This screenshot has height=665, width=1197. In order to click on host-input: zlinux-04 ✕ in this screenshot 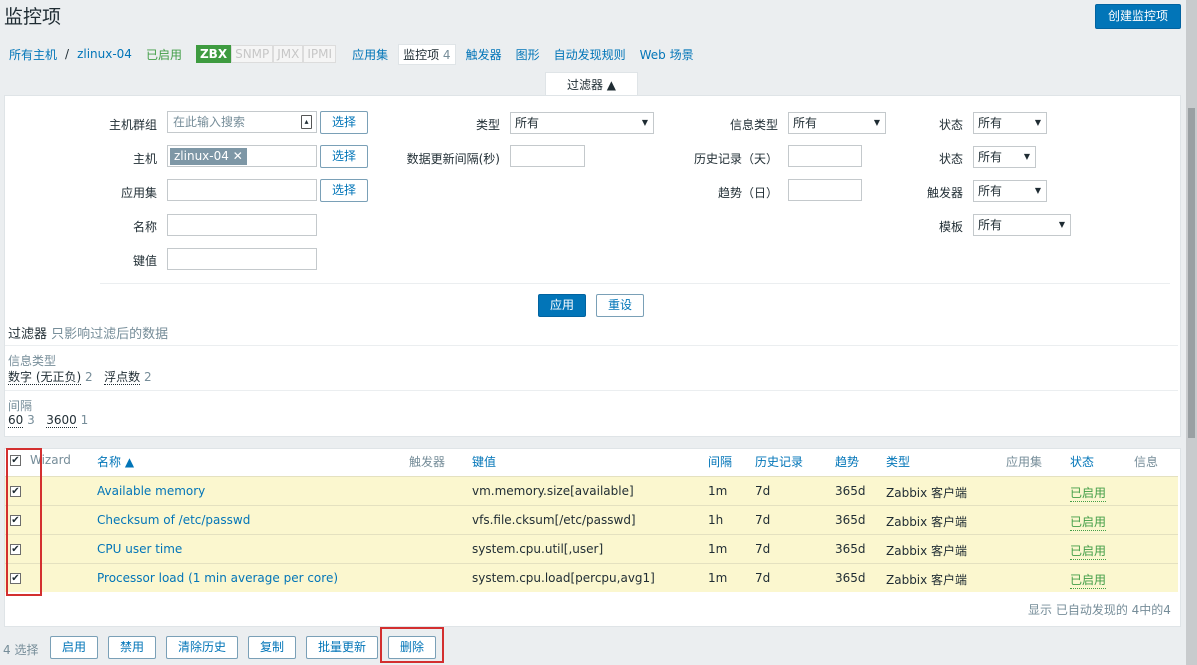, I will do `click(242, 156)`.